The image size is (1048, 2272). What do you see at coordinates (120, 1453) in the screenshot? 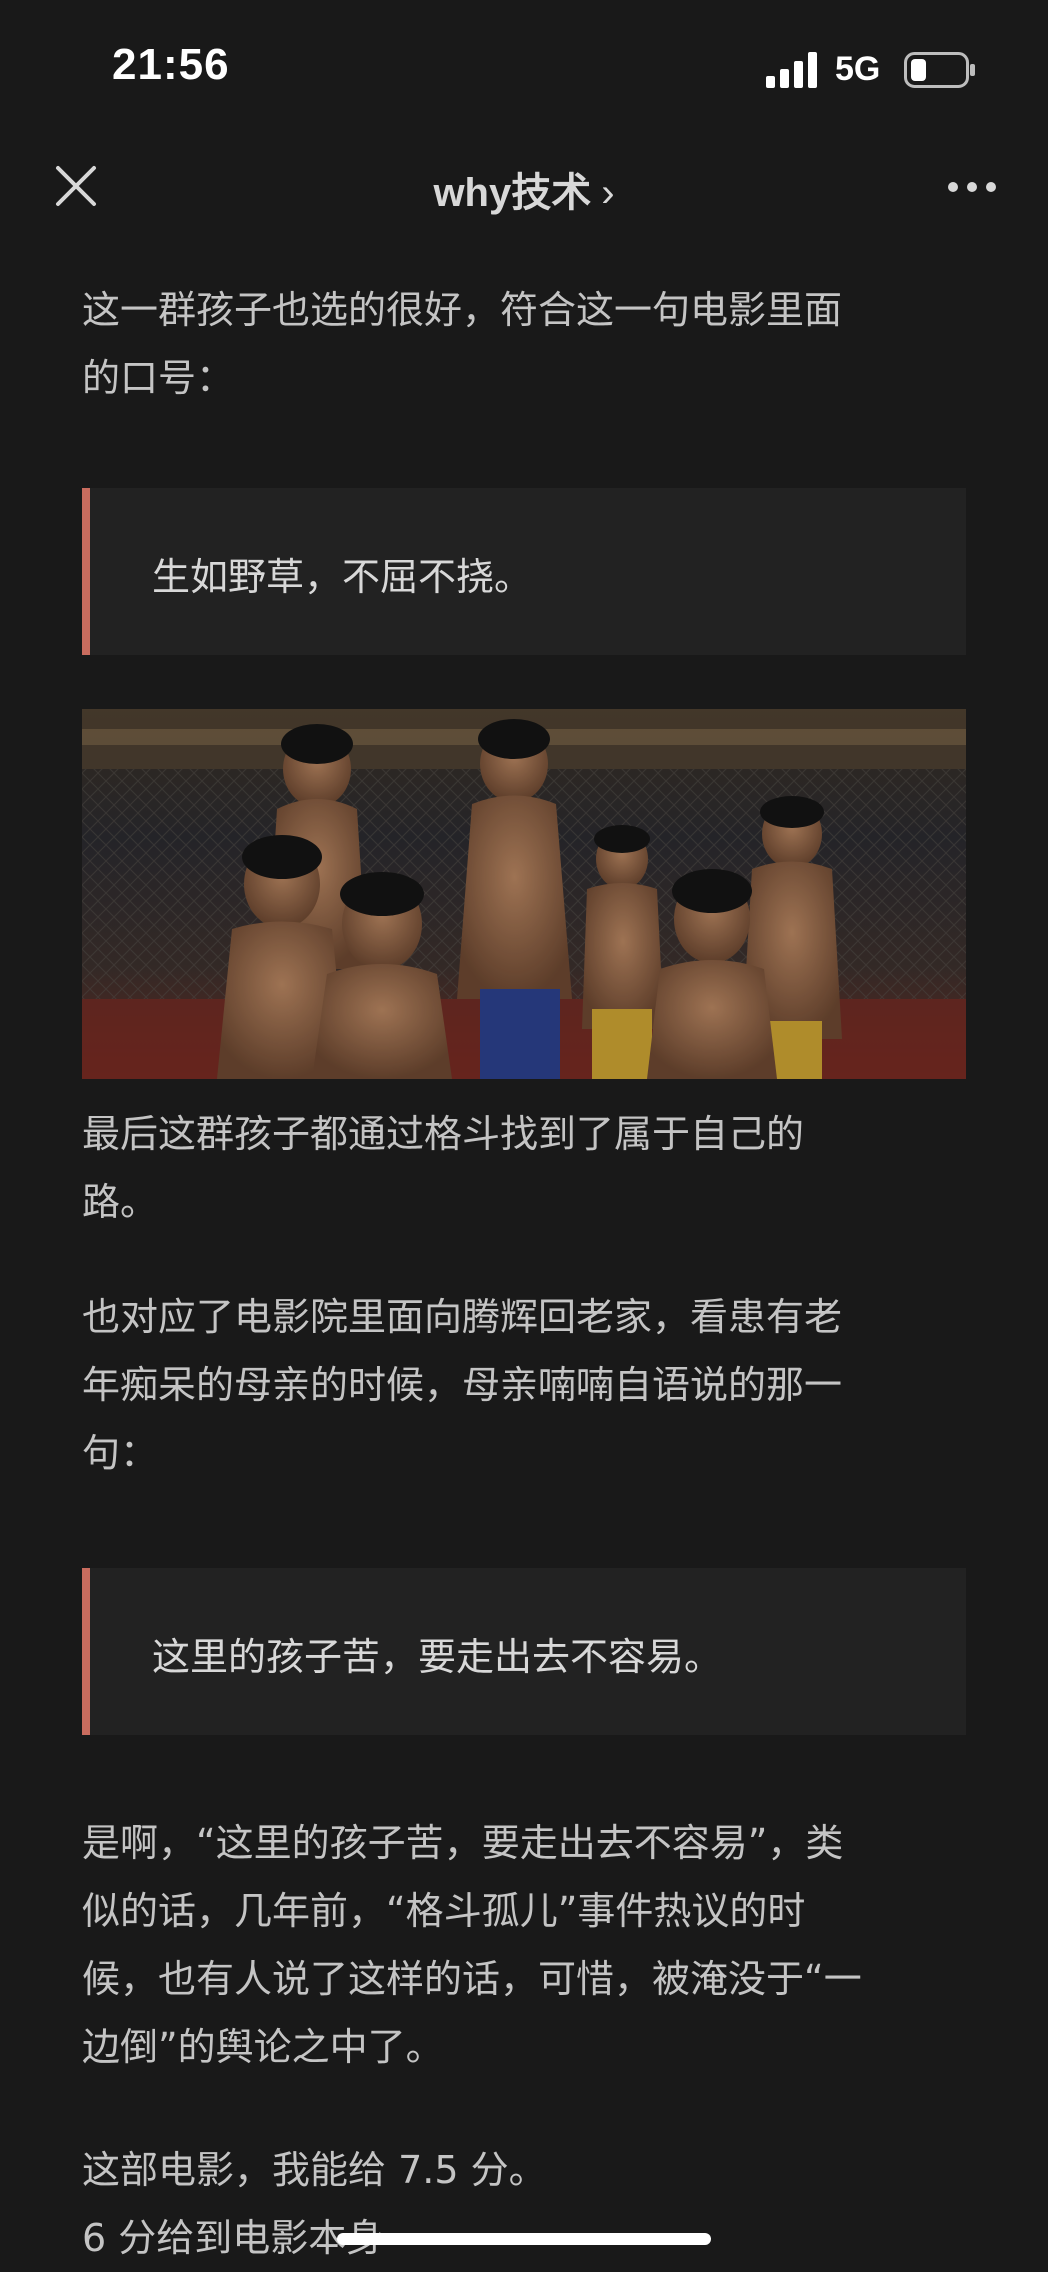
I see `paragraph-line: 句：` at bounding box center [120, 1453].